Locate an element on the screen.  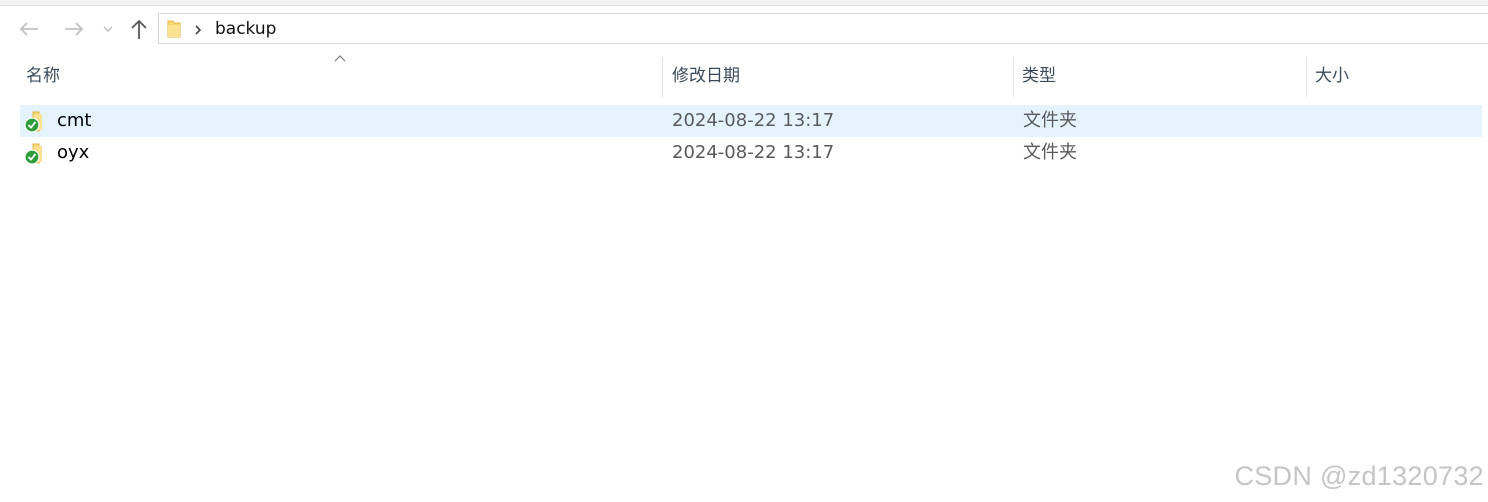
file-row-cmt: cmt 2024-08-22 13:17 文件夹 is located at coordinates (751, 121).